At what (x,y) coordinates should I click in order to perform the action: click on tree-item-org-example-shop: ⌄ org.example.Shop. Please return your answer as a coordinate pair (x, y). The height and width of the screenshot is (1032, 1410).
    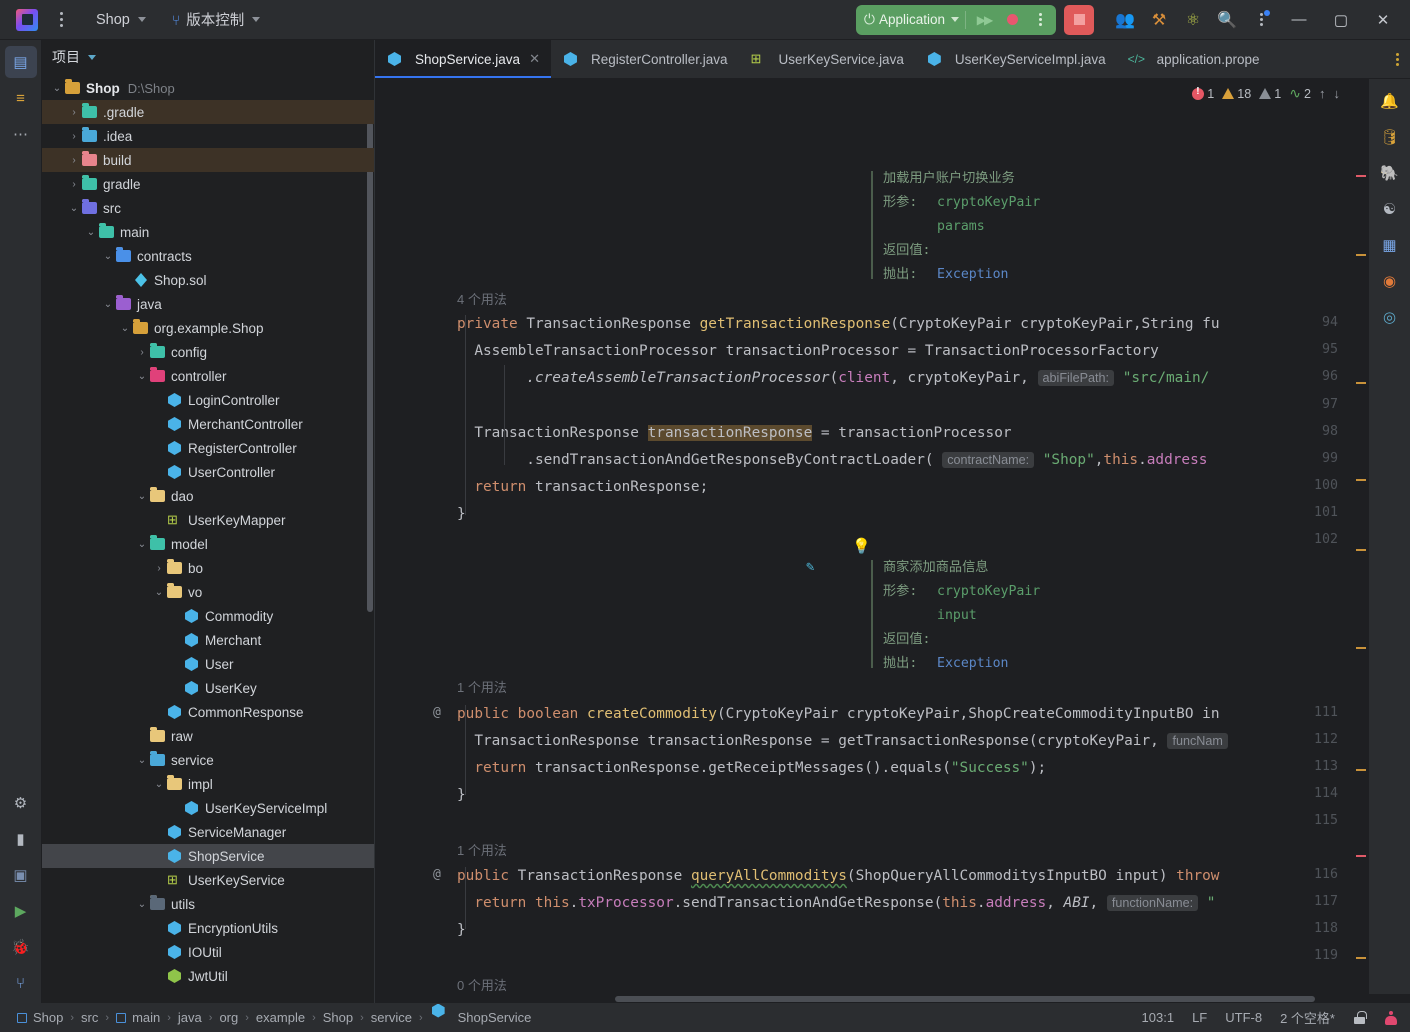
    Looking at the image, I should click on (208, 328).